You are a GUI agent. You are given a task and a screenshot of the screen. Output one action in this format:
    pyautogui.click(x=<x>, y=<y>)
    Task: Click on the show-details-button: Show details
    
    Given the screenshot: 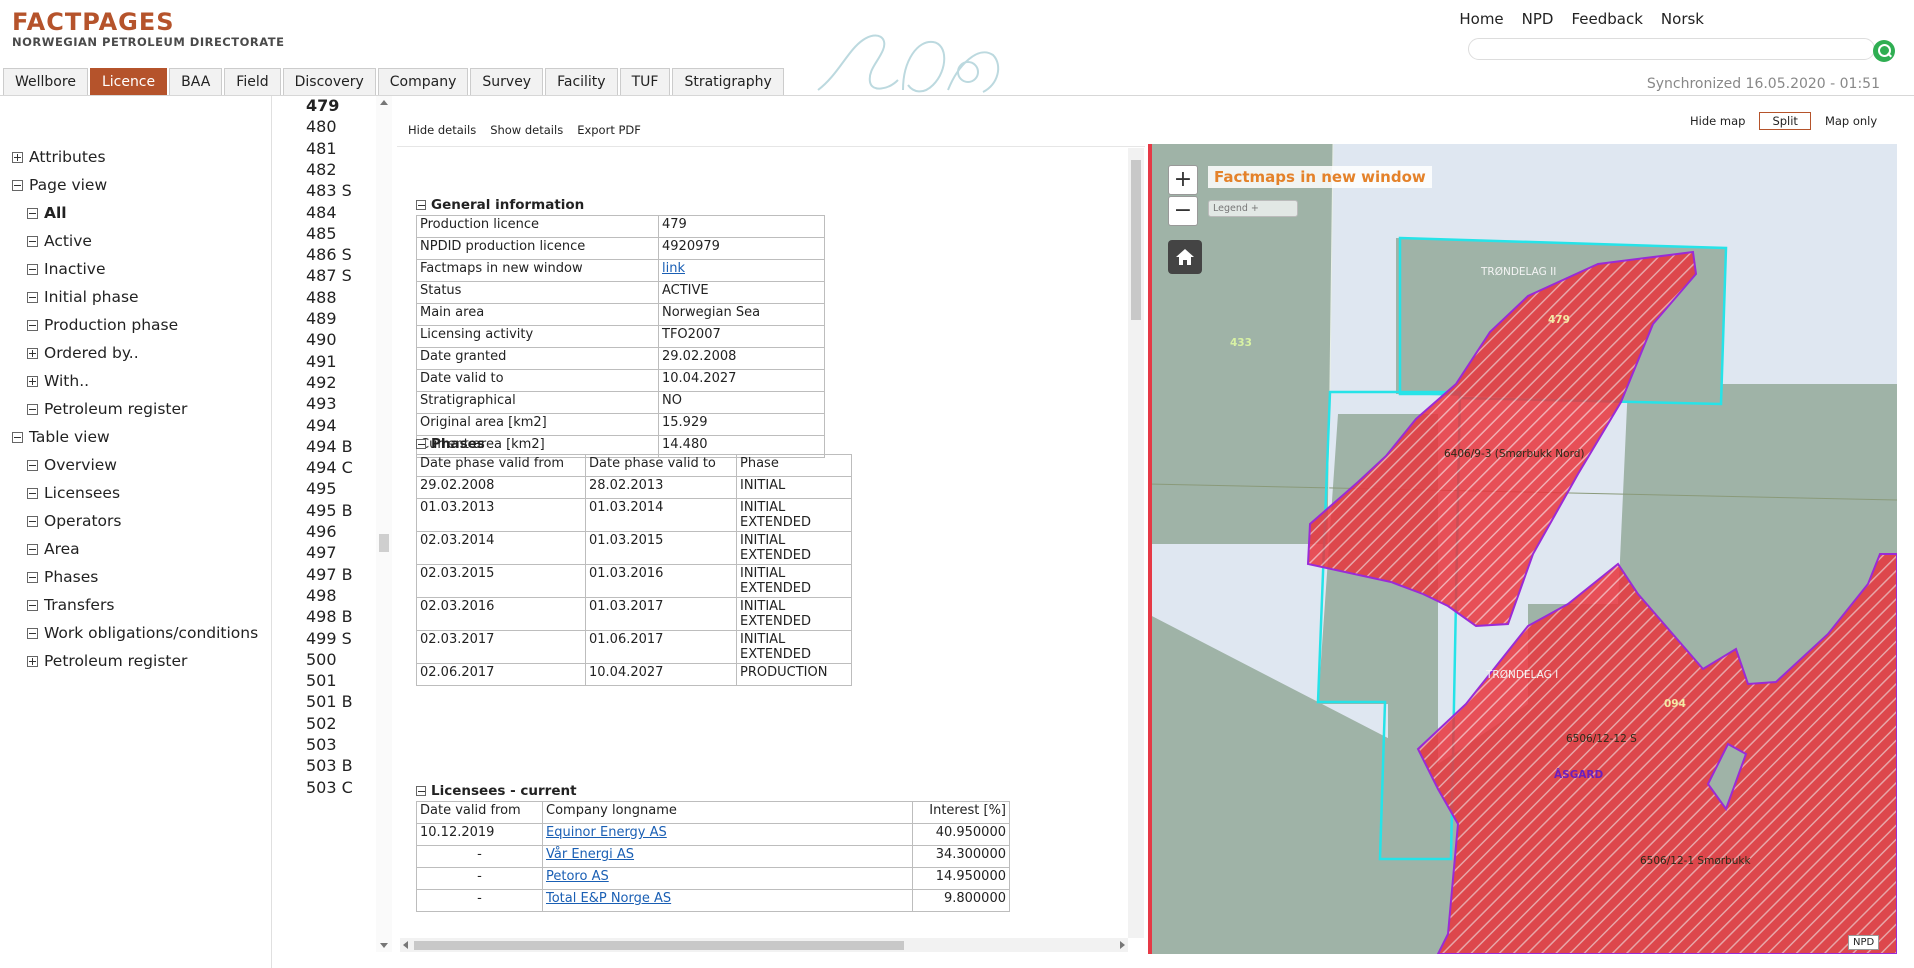 What is the action you would take?
    pyautogui.click(x=526, y=130)
    